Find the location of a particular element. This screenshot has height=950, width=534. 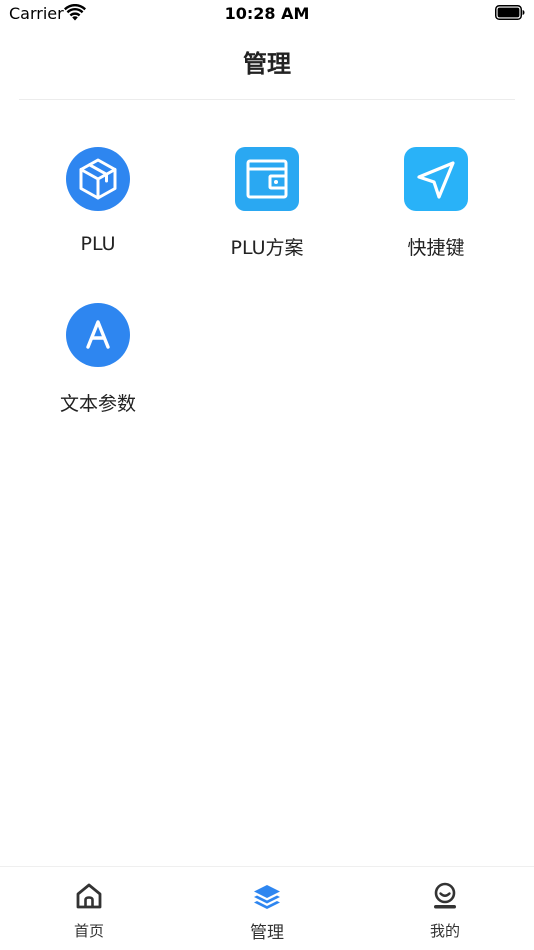

tab-label: 我的 is located at coordinates (444, 931).